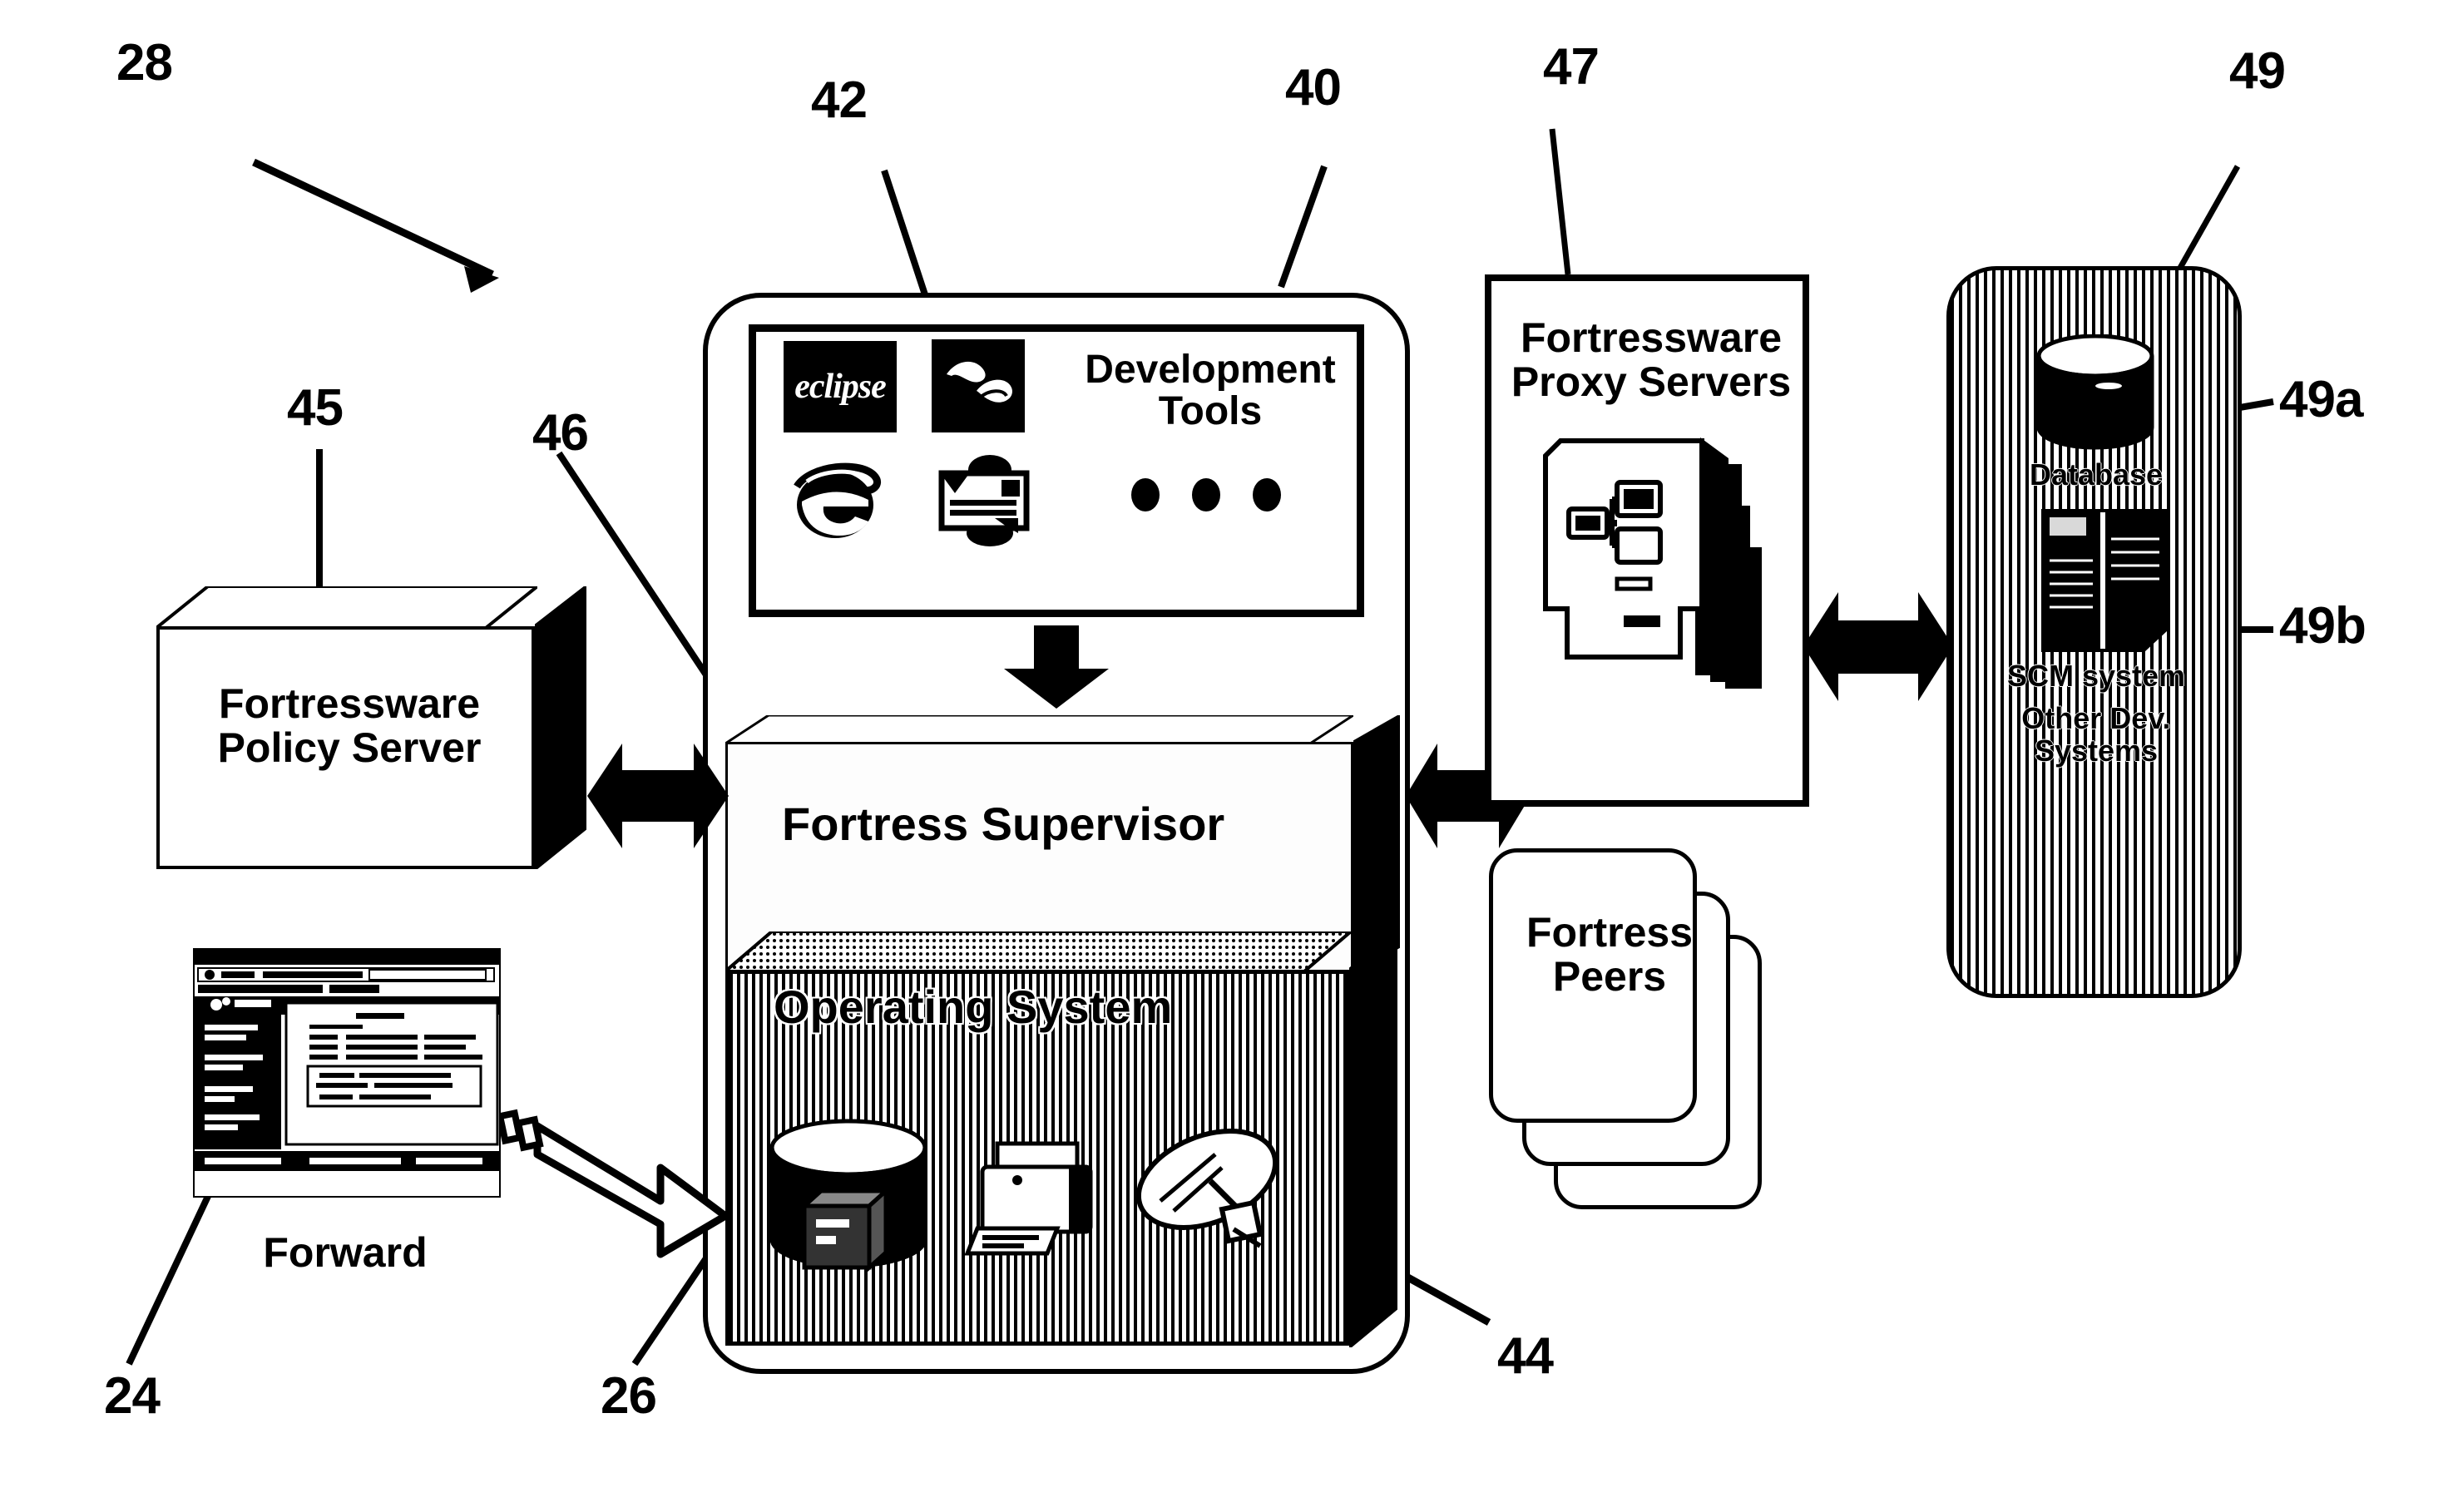  Describe the element at coordinates (974, 1007) in the screenshot. I see `operating-system-label: Operating System` at that location.